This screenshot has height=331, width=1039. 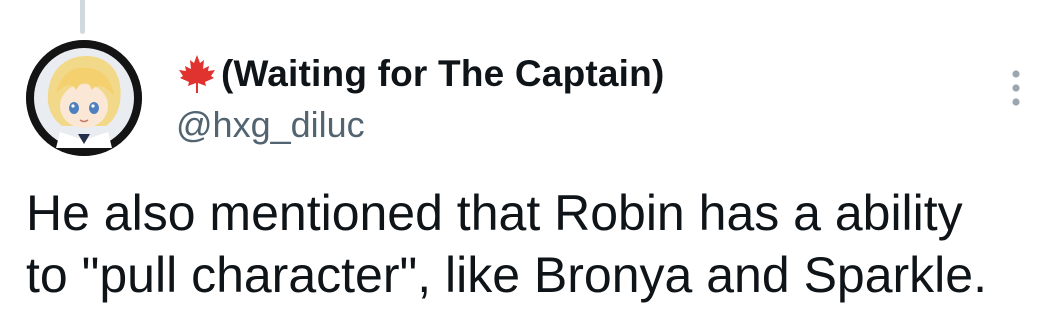 What do you see at coordinates (442, 74) in the screenshot?
I see `author-display-name: (Waiting for The Captain)` at bounding box center [442, 74].